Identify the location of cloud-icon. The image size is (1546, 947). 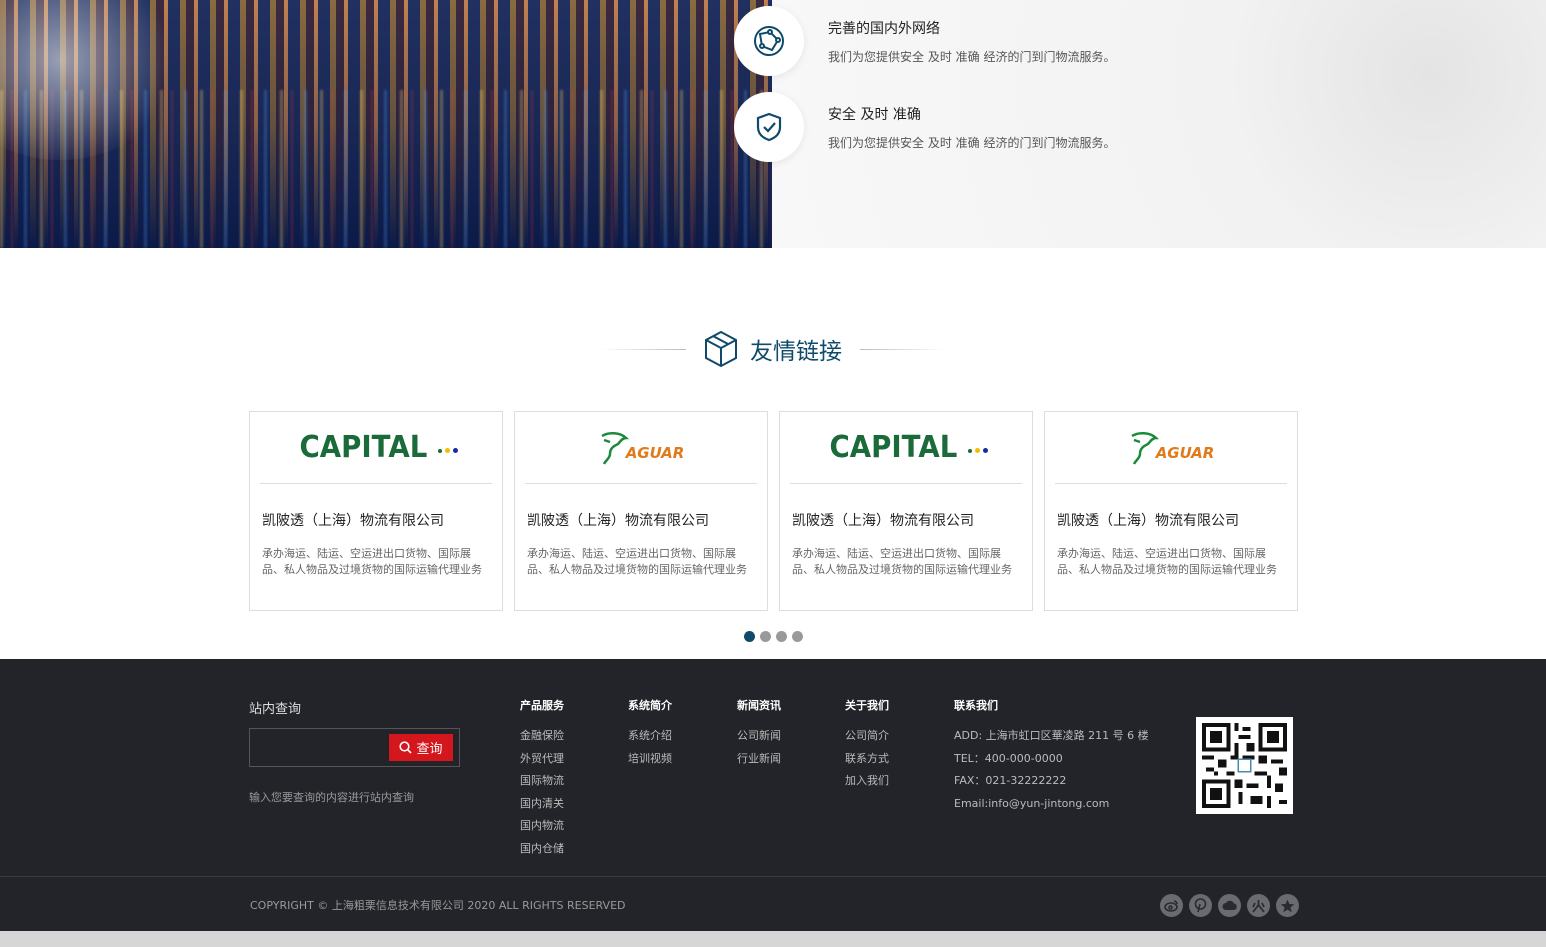
(1229, 905).